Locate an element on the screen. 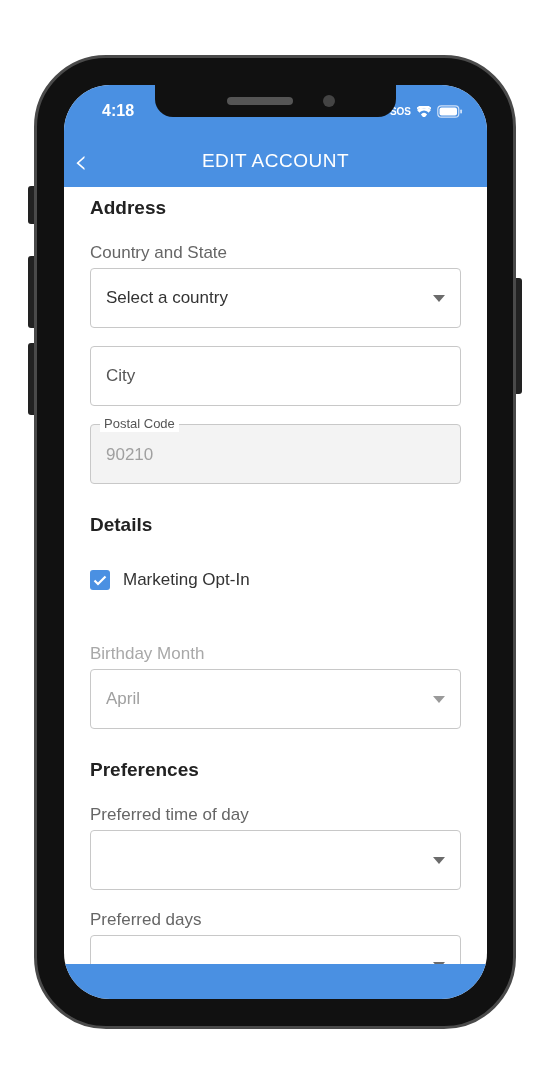 The height and width of the screenshot is (1084, 550). floating-label: Postal Code is located at coordinates (139, 424).